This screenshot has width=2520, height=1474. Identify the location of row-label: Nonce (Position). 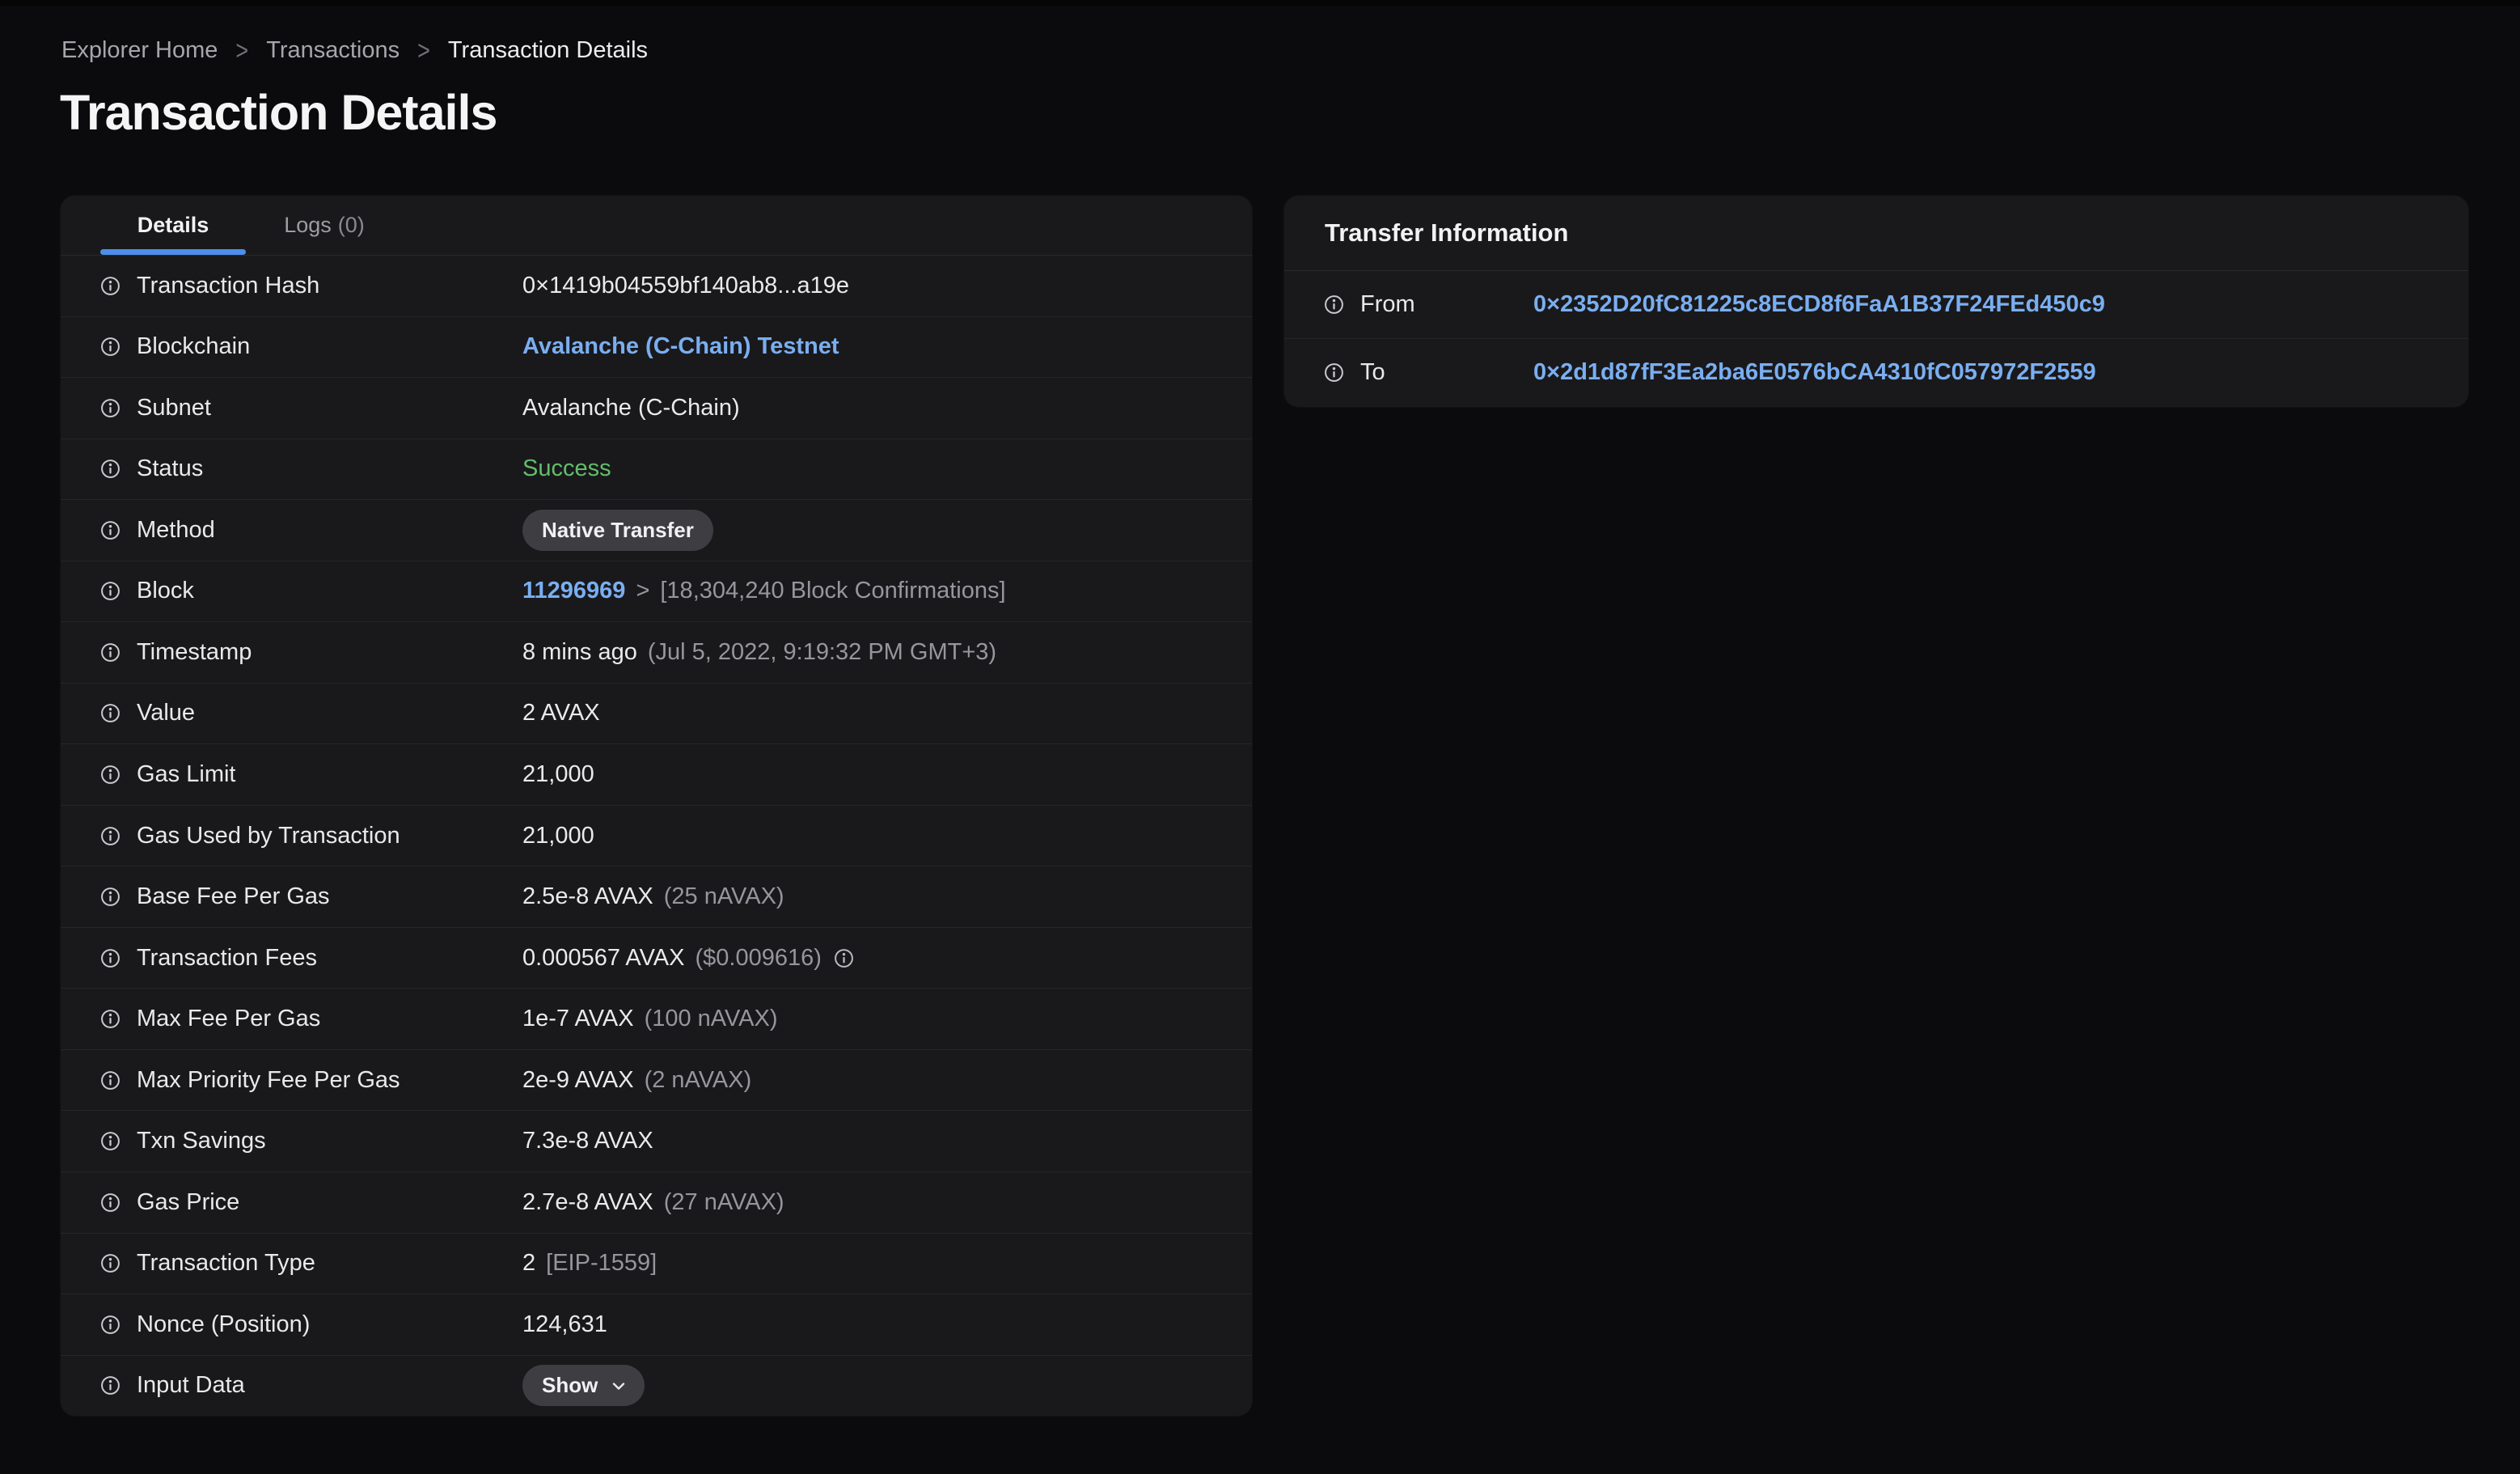
(224, 1324).